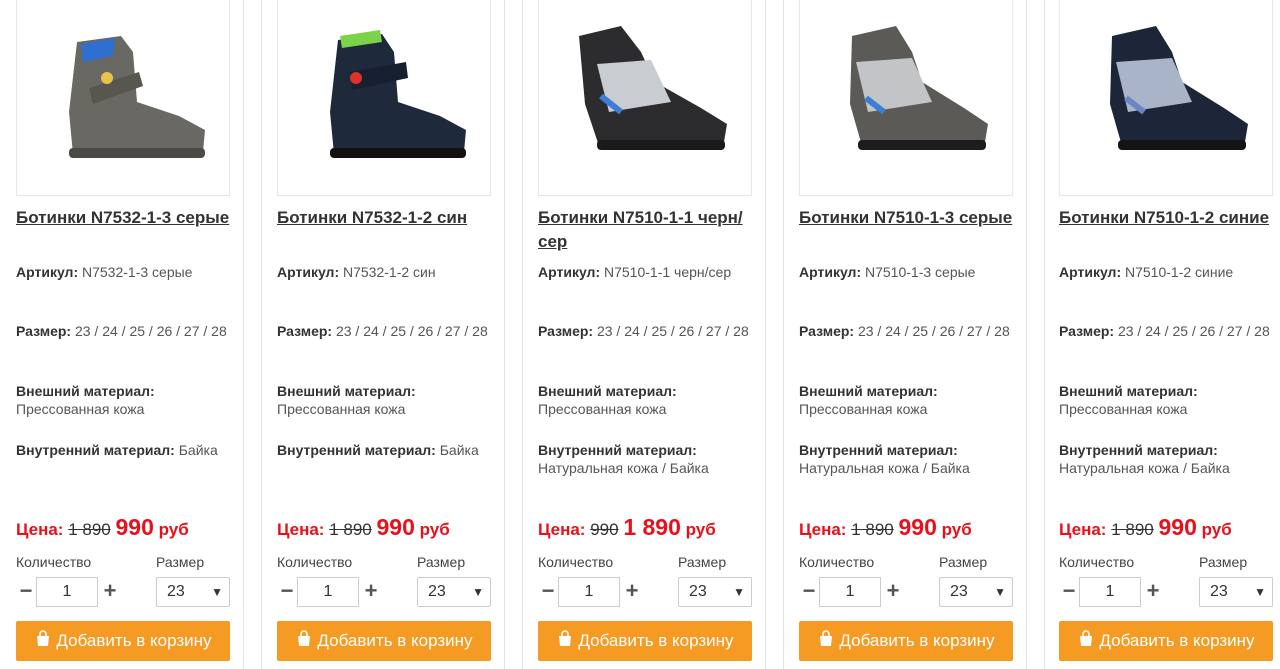 Image resolution: width=1280 pixels, height=669 pixels. I want to click on price: Цена: 990 1 890 руб, so click(627, 527).